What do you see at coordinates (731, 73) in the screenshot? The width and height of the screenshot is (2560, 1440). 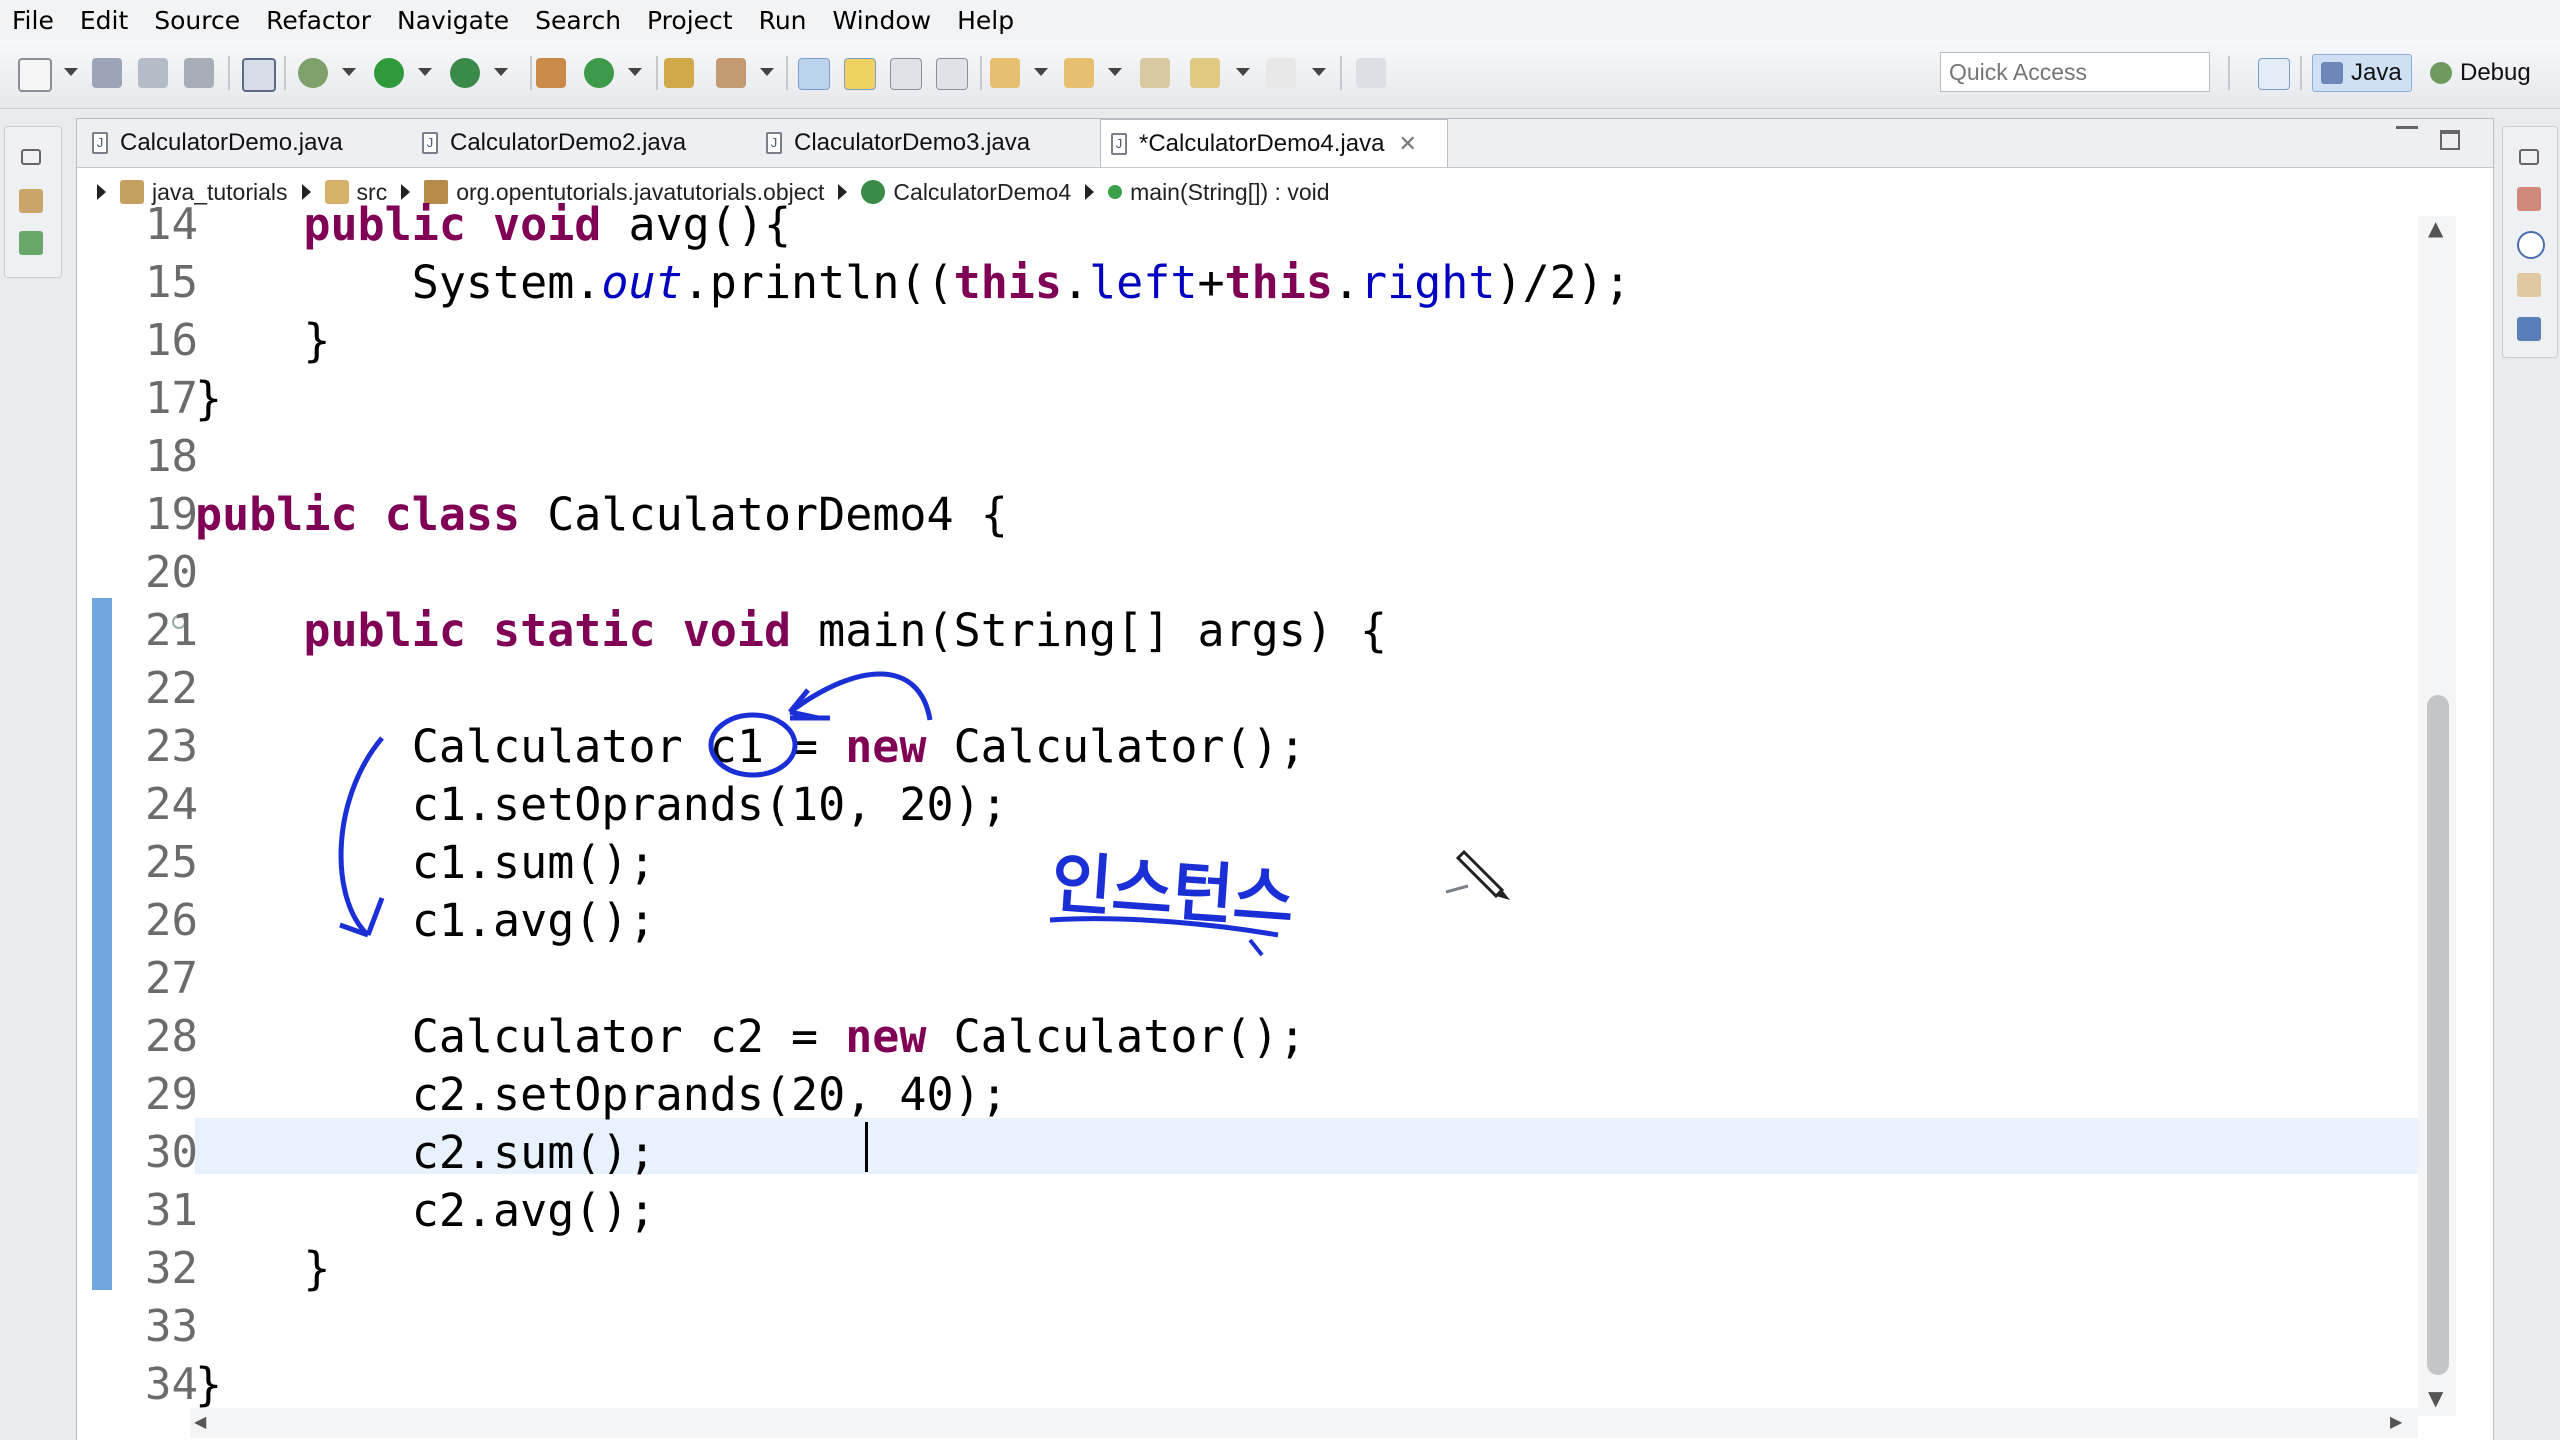 I see `search-icon` at bounding box center [731, 73].